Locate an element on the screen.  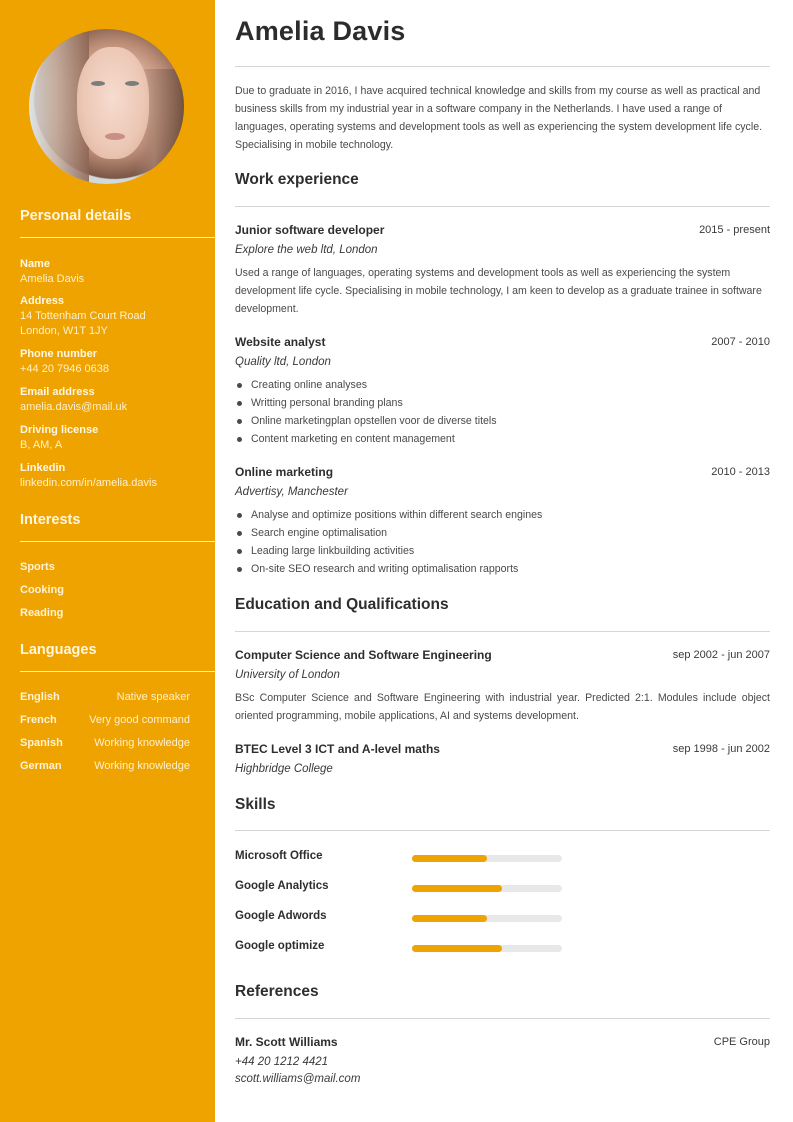
education-institution: Highbridge College is located at coordinates (284, 769).